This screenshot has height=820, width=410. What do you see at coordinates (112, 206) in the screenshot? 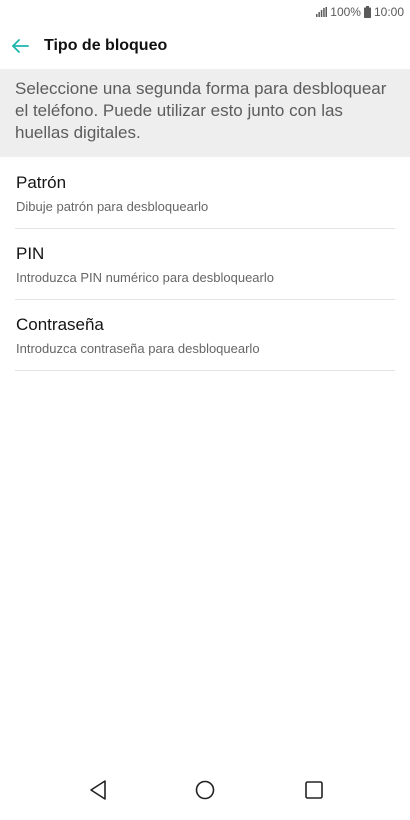
I see `option-subtitle: Dibuje patrón para desbloquearlo` at bounding box center [112, 206].